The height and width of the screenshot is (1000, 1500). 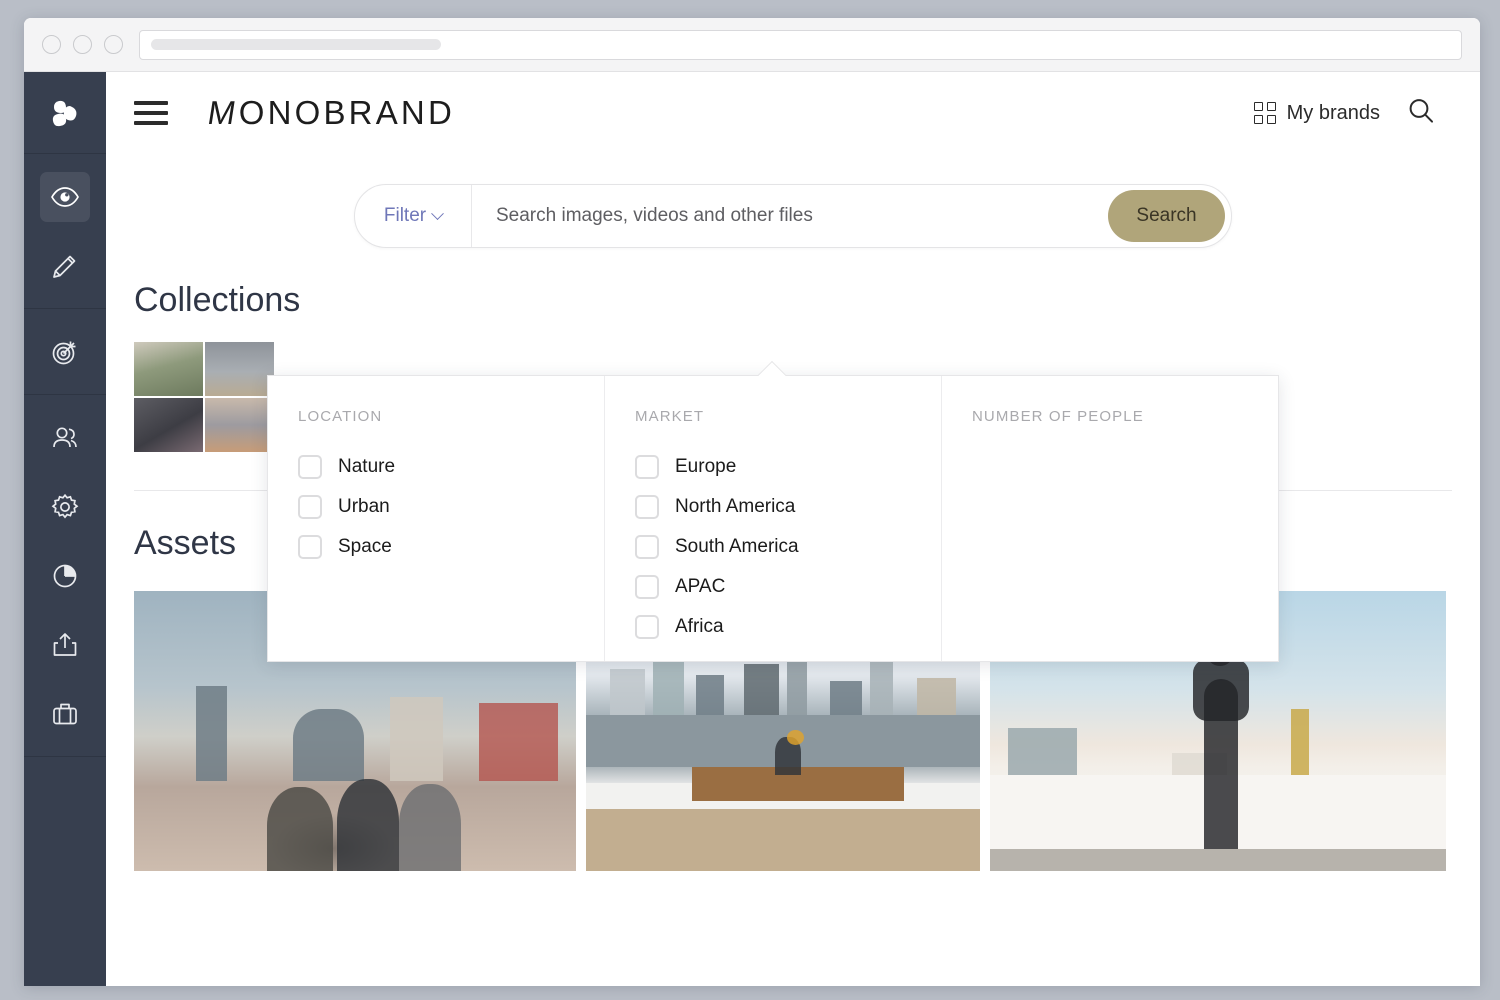 I want to click on upload-icon, so click(x=65, y=645).